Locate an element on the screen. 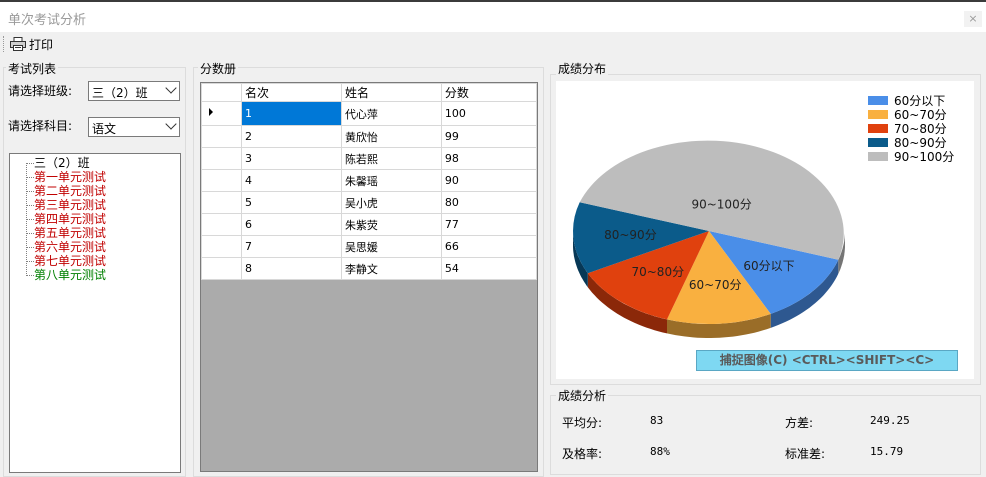  std-label: 标准差: is located at coordinates (805, 454).